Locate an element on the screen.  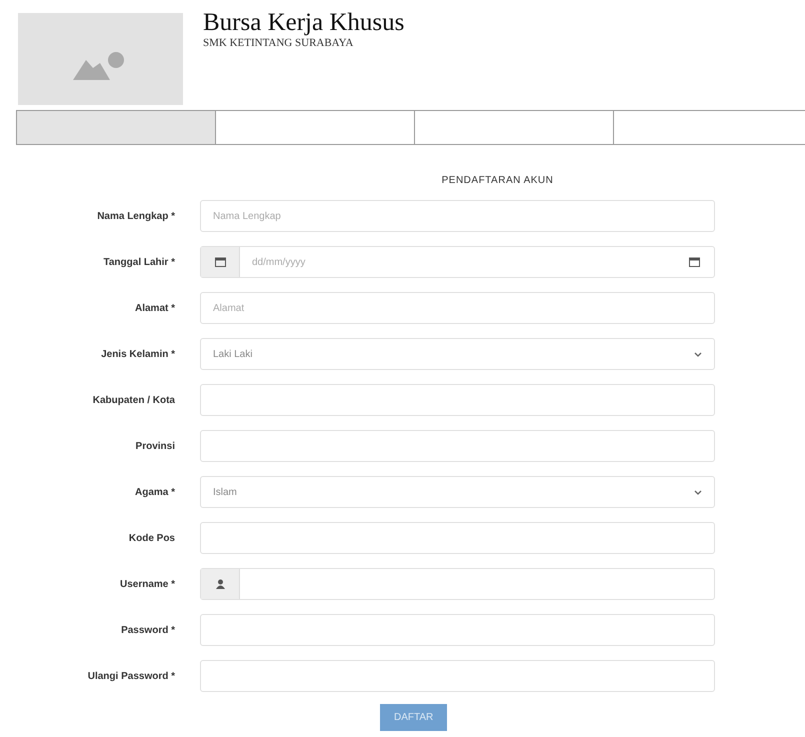
field-label: Username * is located at coordinates (147, 584).